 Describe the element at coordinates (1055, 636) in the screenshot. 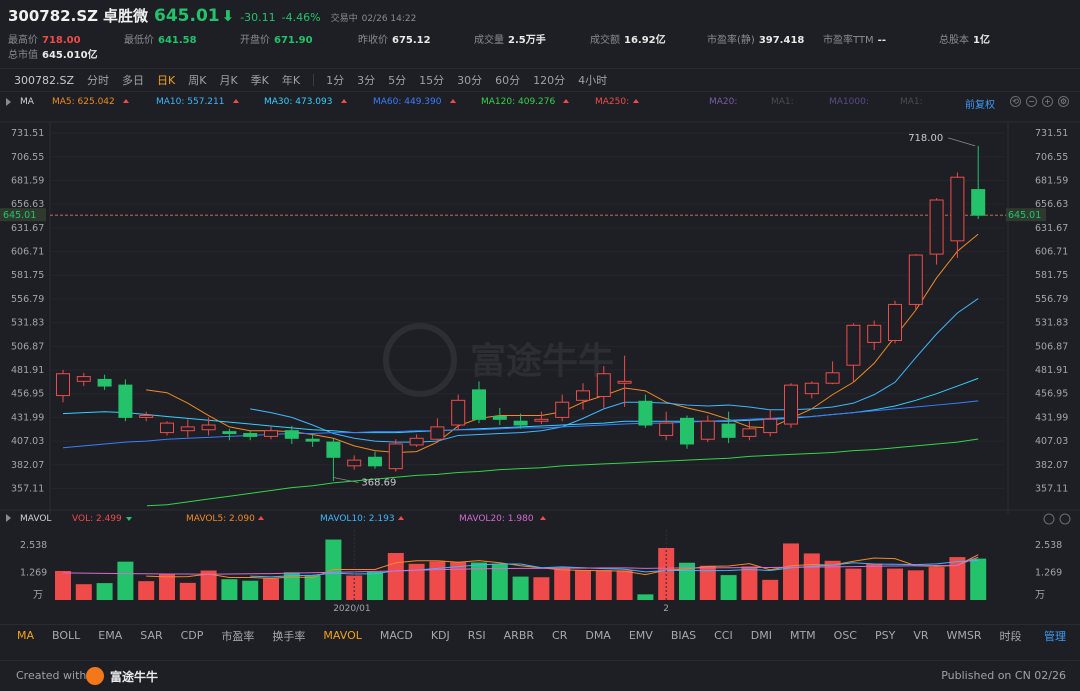

I see `manage-button: 管理` at that location.